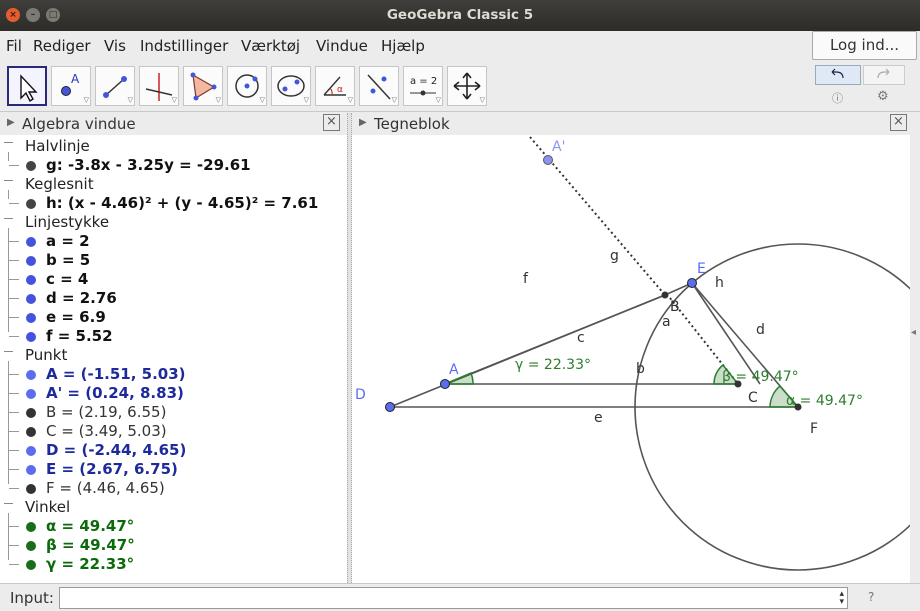  I want to click on menu-vindue: Vindue, so click(342, 46).